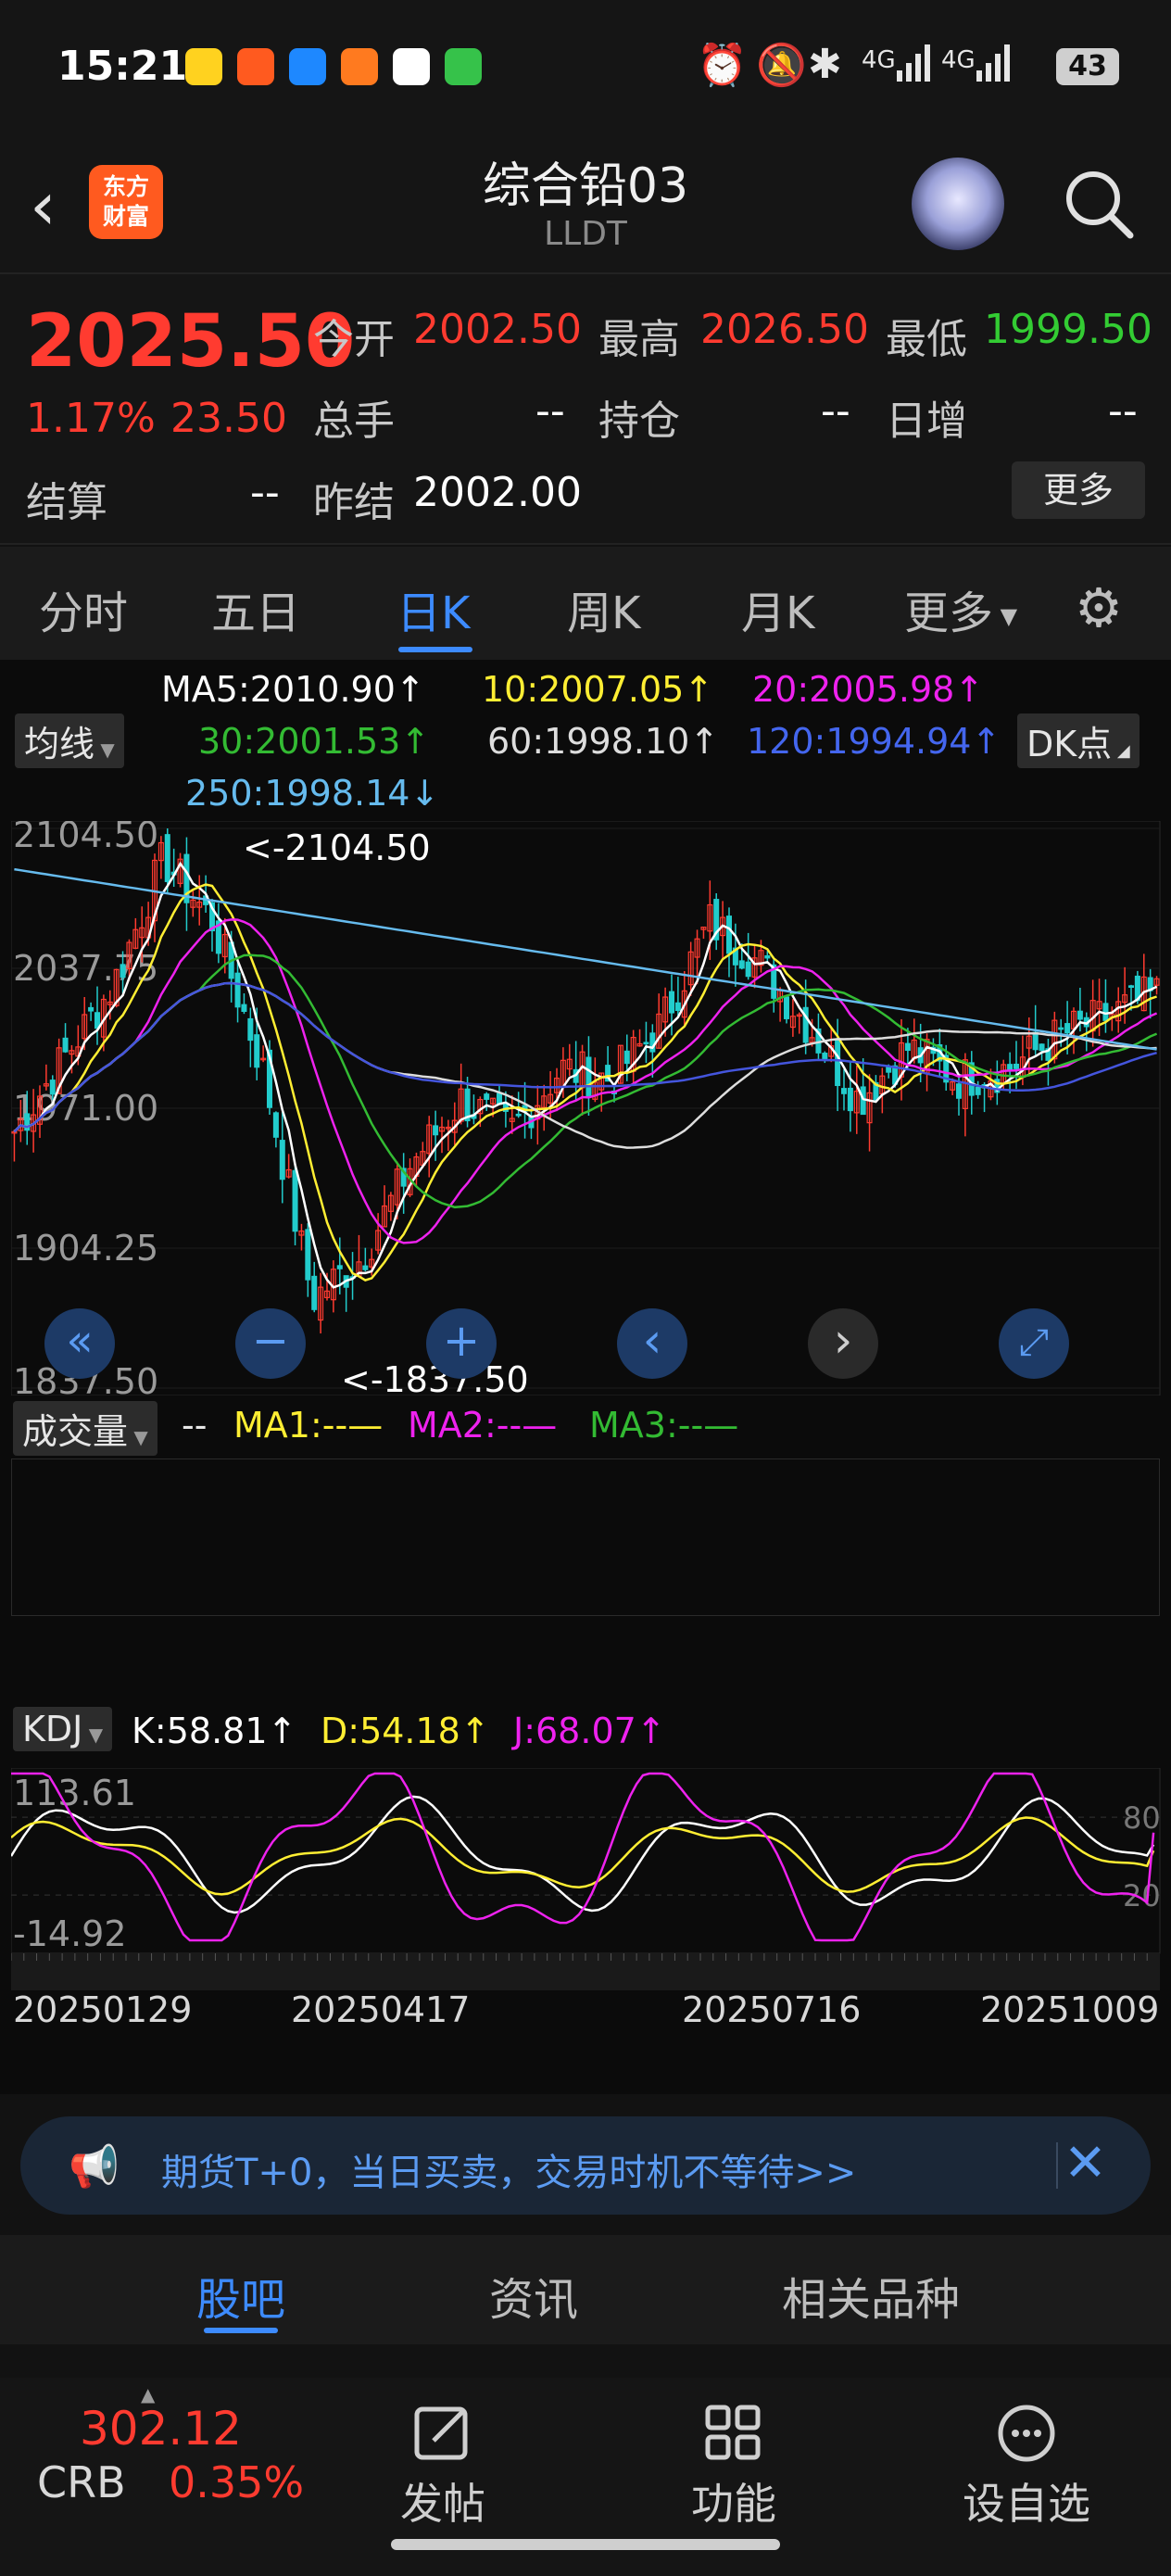 The width and height of the screenshot is (1171, 2576). Describe the element at coordinates (927, 340) in the screenshot. I see `low-label: 最低` at that location.